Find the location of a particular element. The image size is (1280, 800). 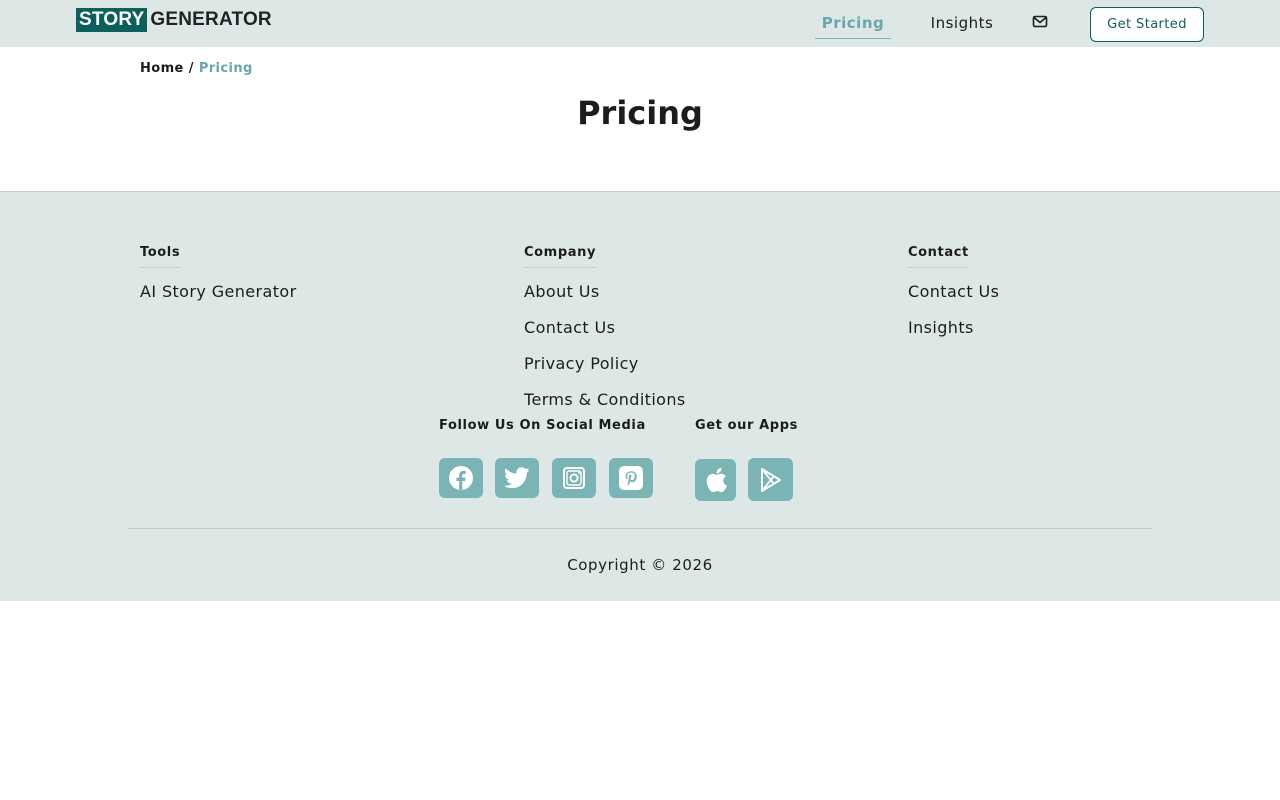

social-media-title: Follow Us On Social Media is located at coordinates (542, 425).